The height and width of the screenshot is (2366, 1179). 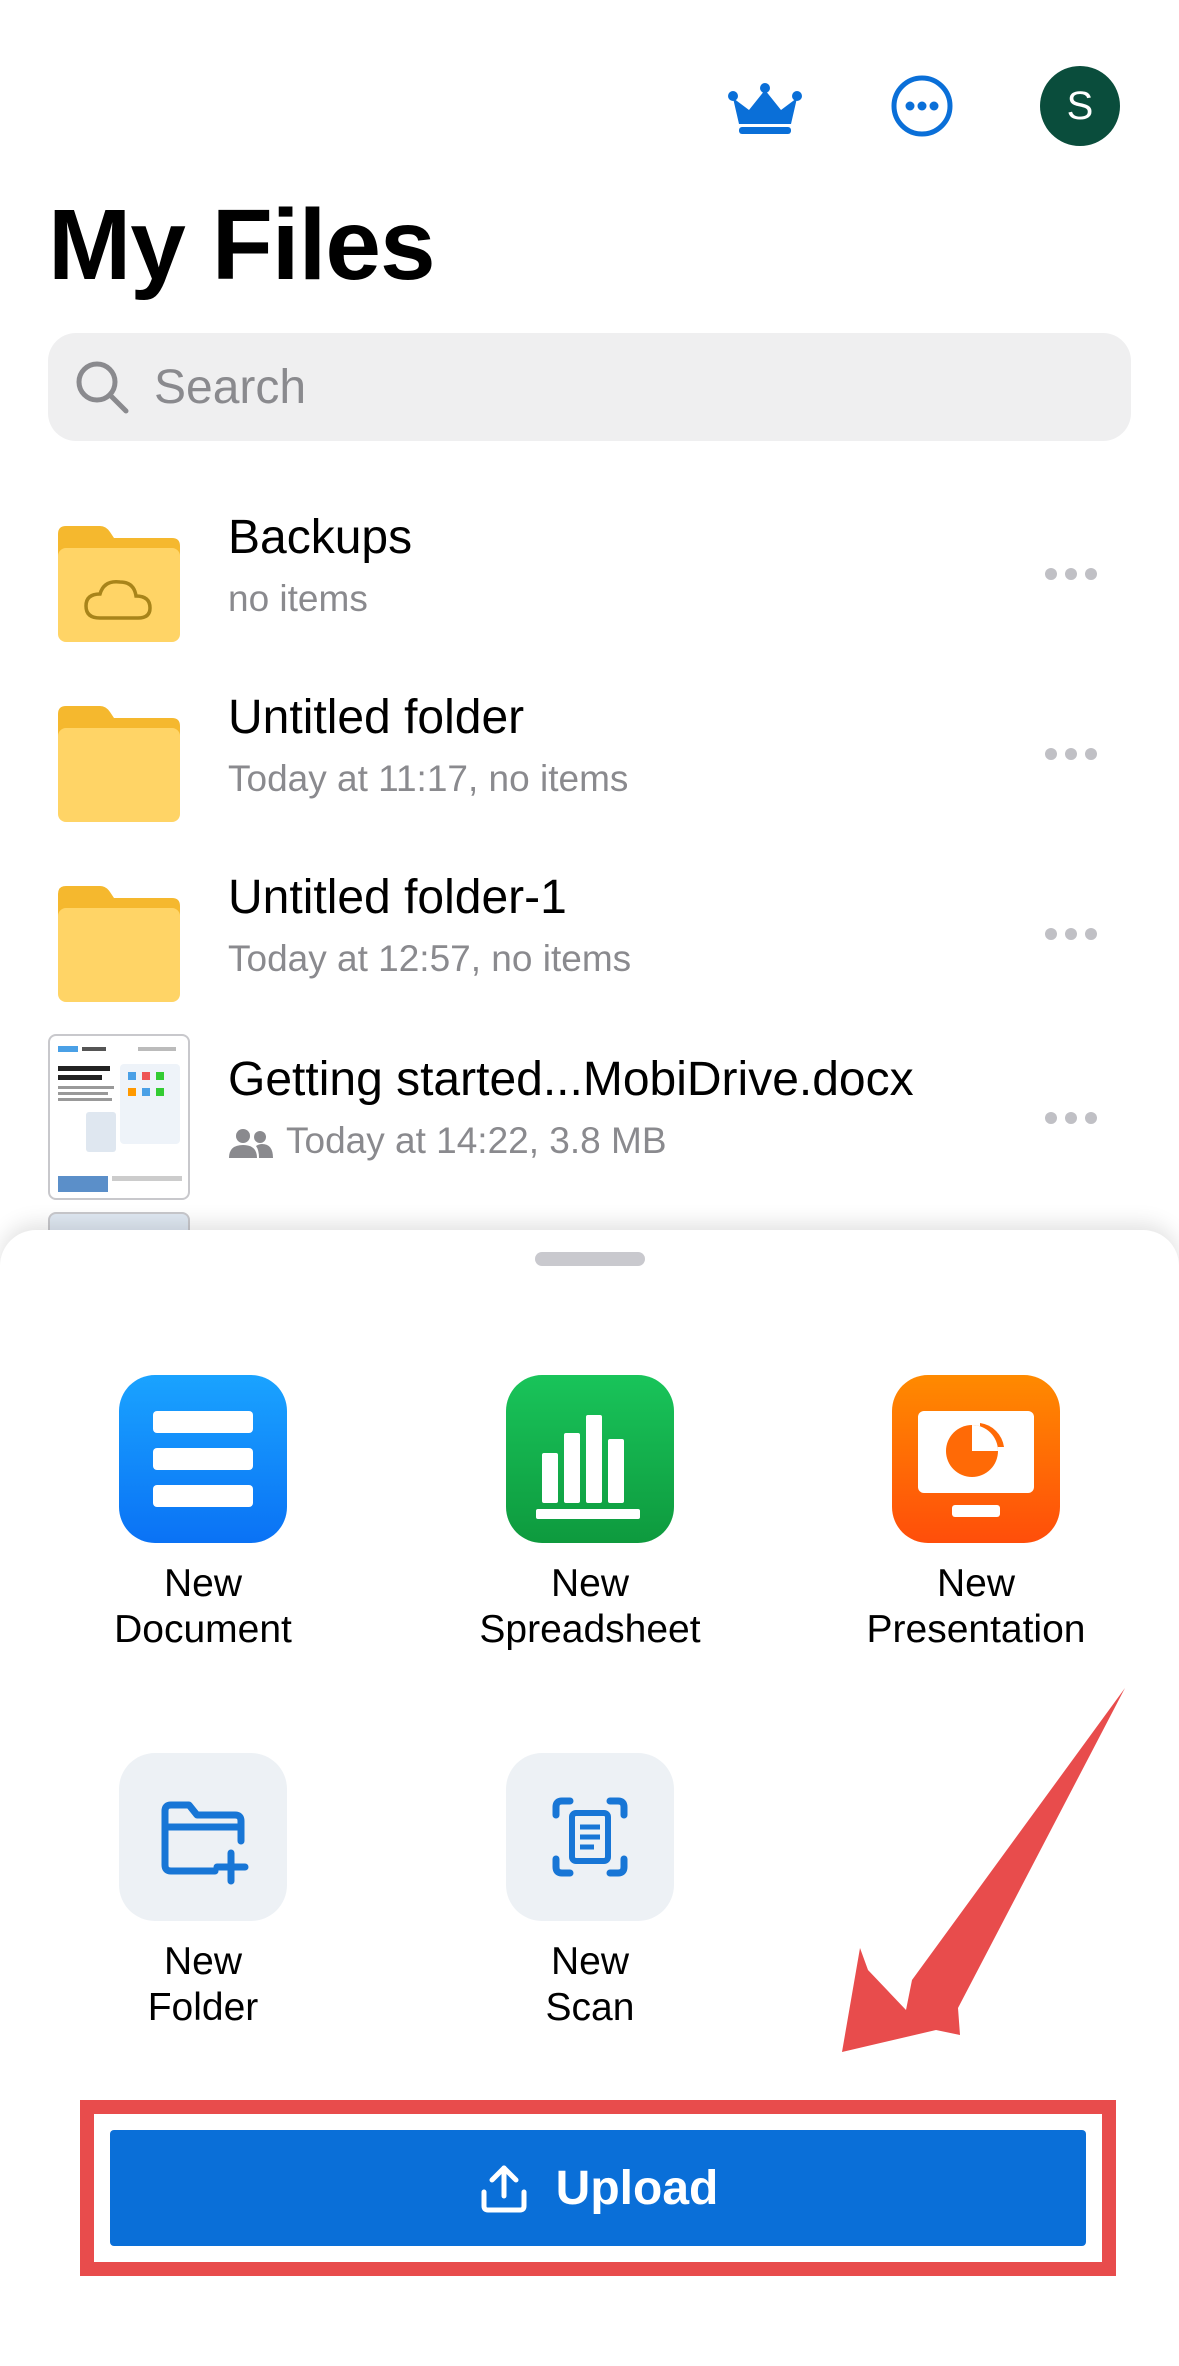 I want to click on list-item: Backups no items, so click(x=589, y=585).